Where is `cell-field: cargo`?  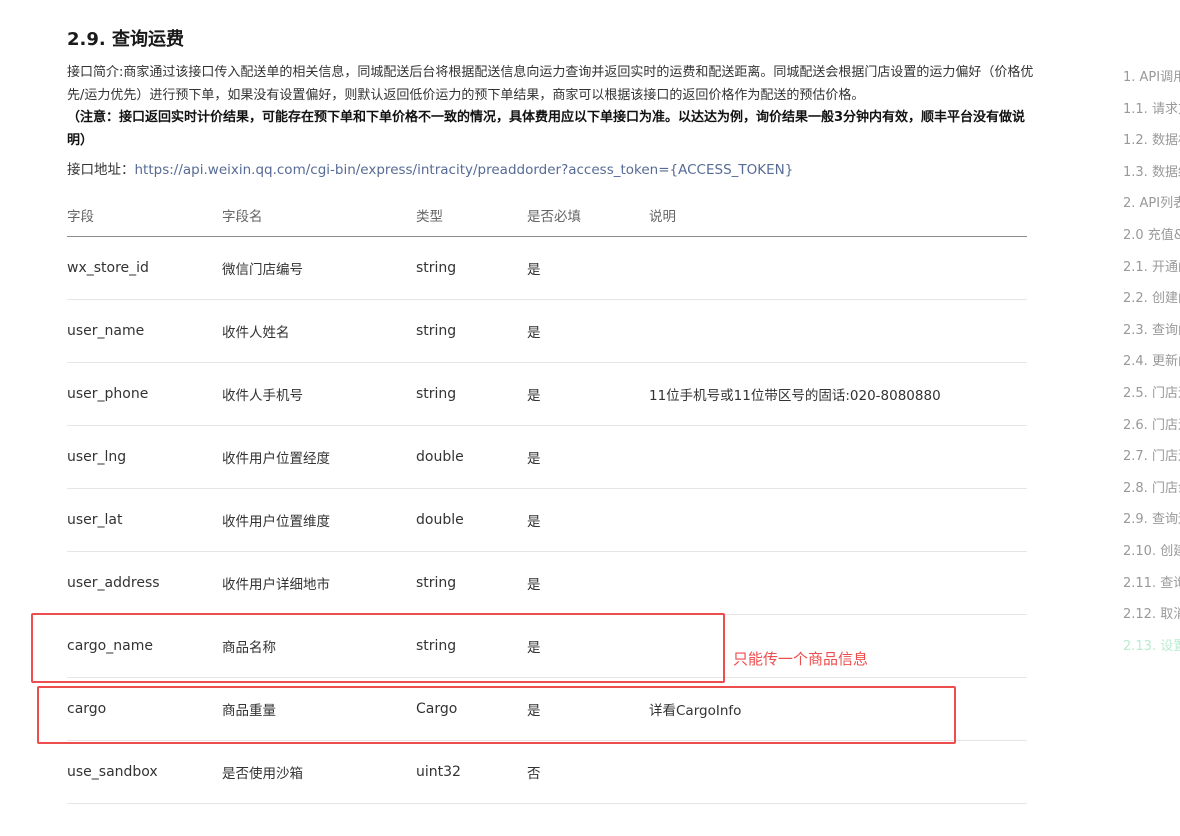
cell-field: cargo is located at coordinates (144, 709).